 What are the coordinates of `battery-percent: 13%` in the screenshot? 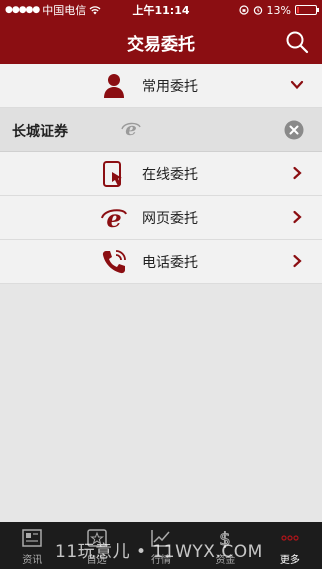 It's located at (278, 10).